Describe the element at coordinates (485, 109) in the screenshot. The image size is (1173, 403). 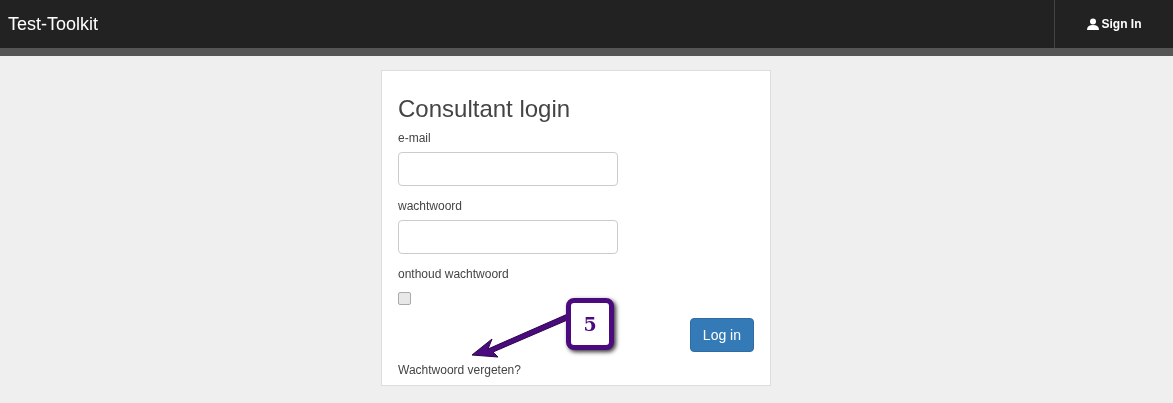
I see `login-title: Consultant login` at that location.